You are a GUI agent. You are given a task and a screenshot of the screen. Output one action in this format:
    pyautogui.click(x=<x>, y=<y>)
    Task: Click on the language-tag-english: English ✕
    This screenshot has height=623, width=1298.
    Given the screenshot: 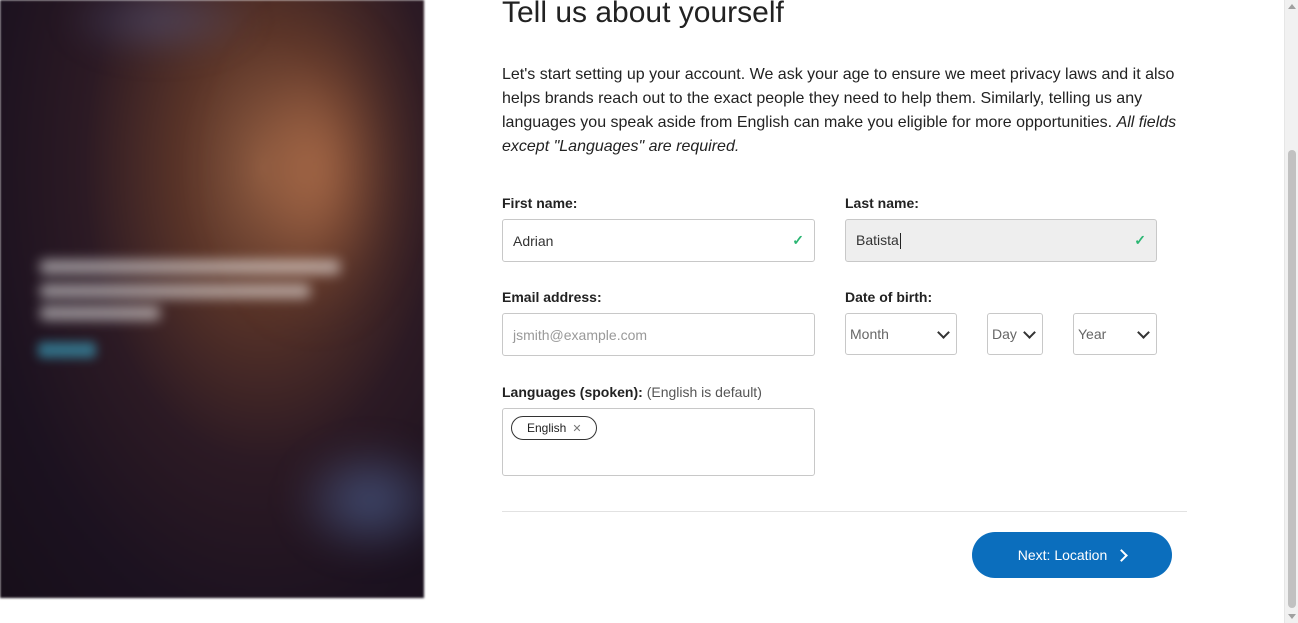 What is the action you would take?
    pyautogui.click(x=554, y=428)
    